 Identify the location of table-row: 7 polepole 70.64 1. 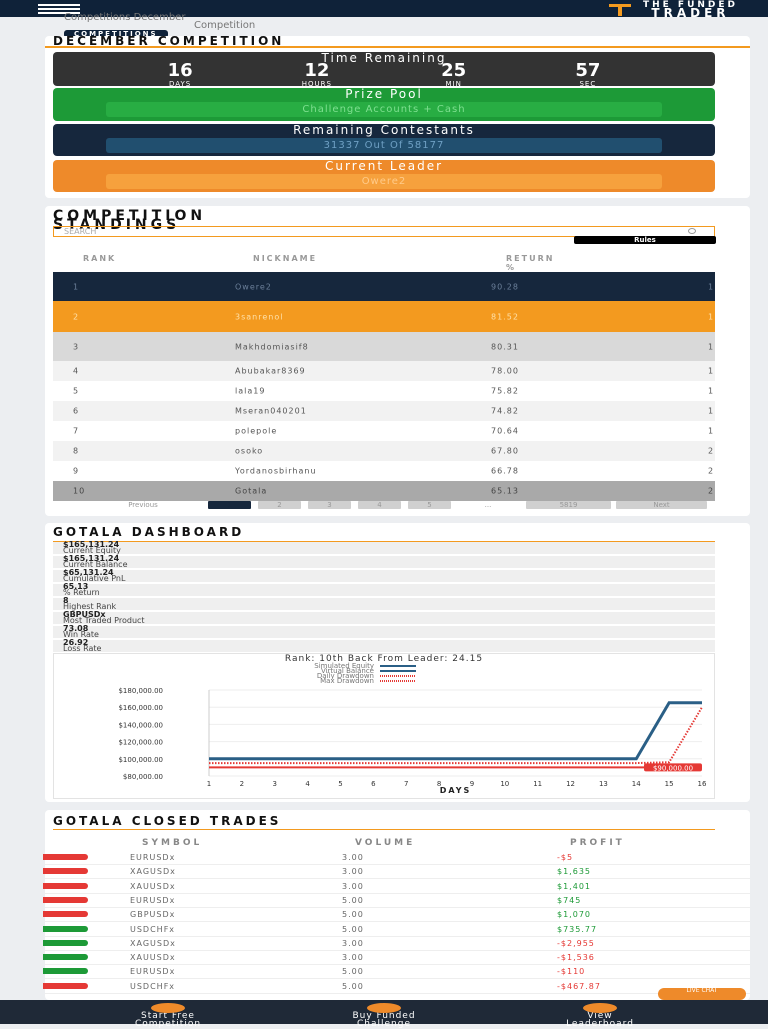
(384, 431).